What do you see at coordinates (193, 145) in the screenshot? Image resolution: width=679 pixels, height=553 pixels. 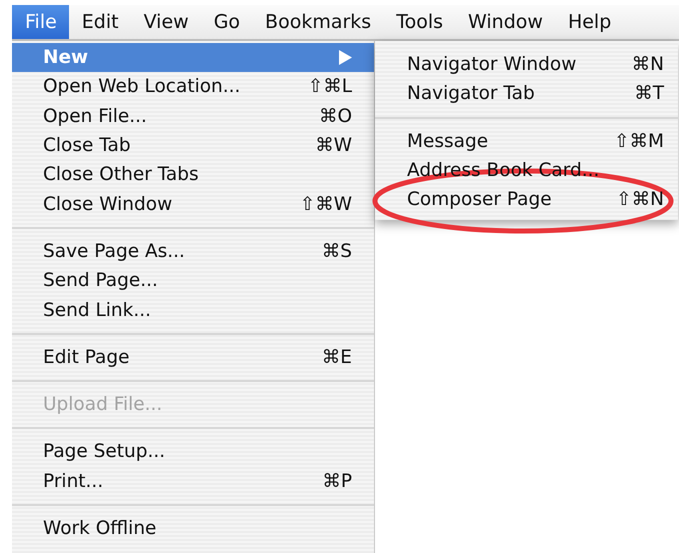 I see `menu-item: Close Tab ⌘W` at bounding box center [193, 145].